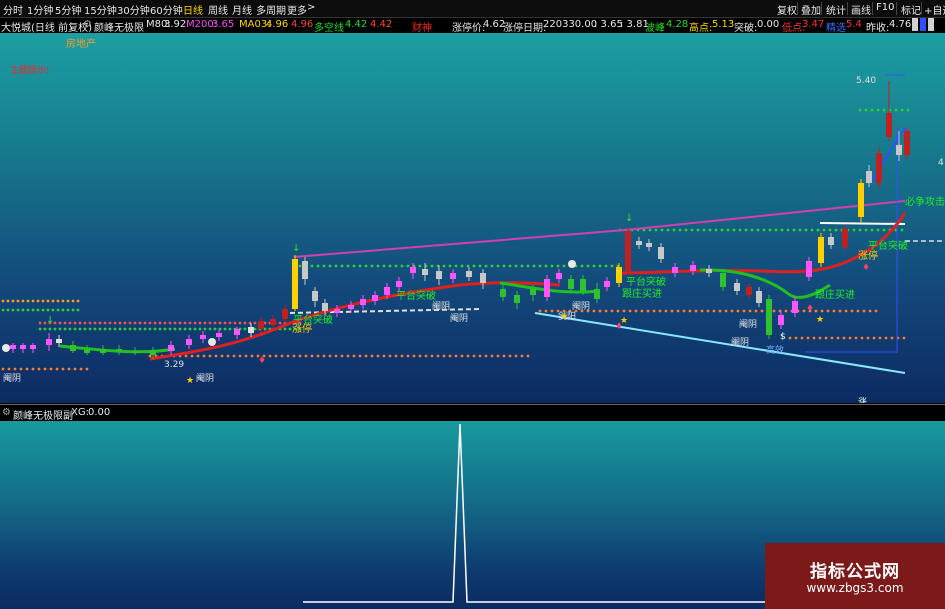 The width and height of the screenshot is (945, 609). What do you see at coordinates (813, 24) in the screenshot?
I see `didian-value: 3.47` at bounding box center [813, 24].